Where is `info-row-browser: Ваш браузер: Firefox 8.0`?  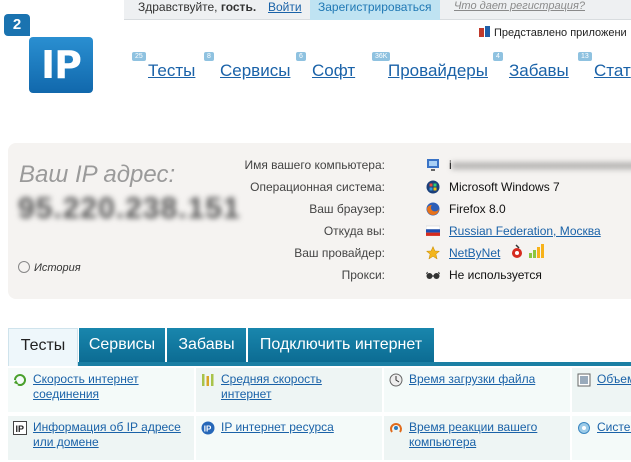 info-row-browser: Ваш браузер: Firefox 8.0 is located at coordinates (385, 209).